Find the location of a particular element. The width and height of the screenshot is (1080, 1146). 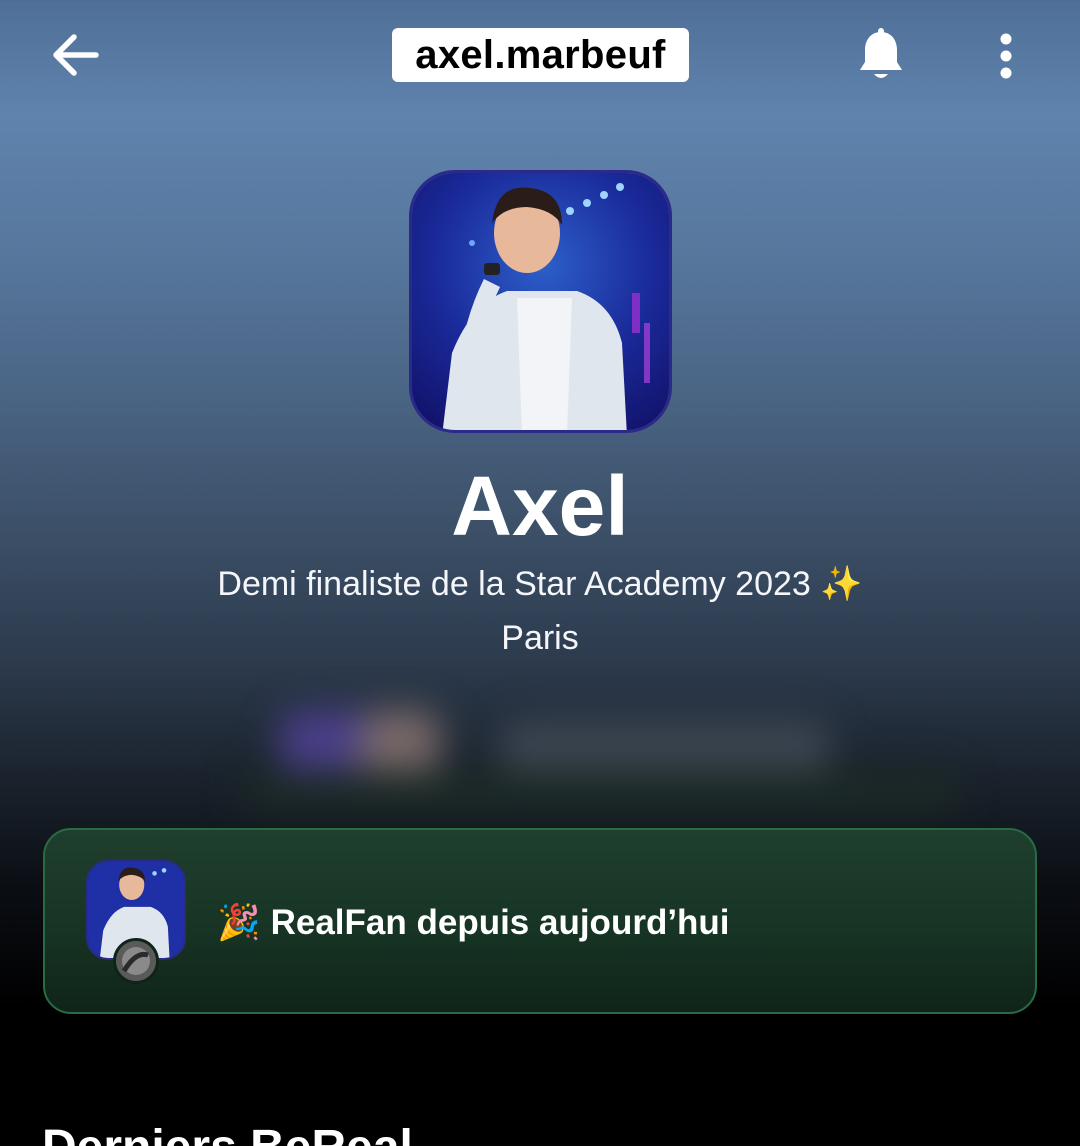

fan-avatar-badge is located at coordinates (136, 961).